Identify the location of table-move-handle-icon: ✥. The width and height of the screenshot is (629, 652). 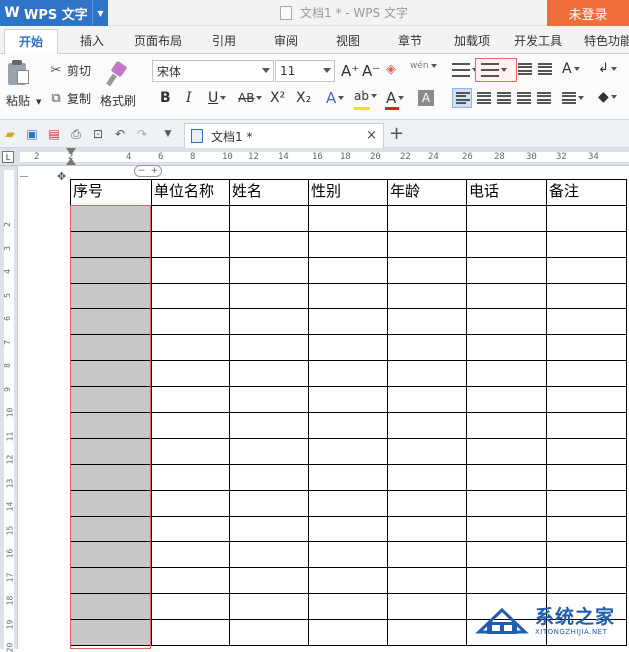
(61, 176).